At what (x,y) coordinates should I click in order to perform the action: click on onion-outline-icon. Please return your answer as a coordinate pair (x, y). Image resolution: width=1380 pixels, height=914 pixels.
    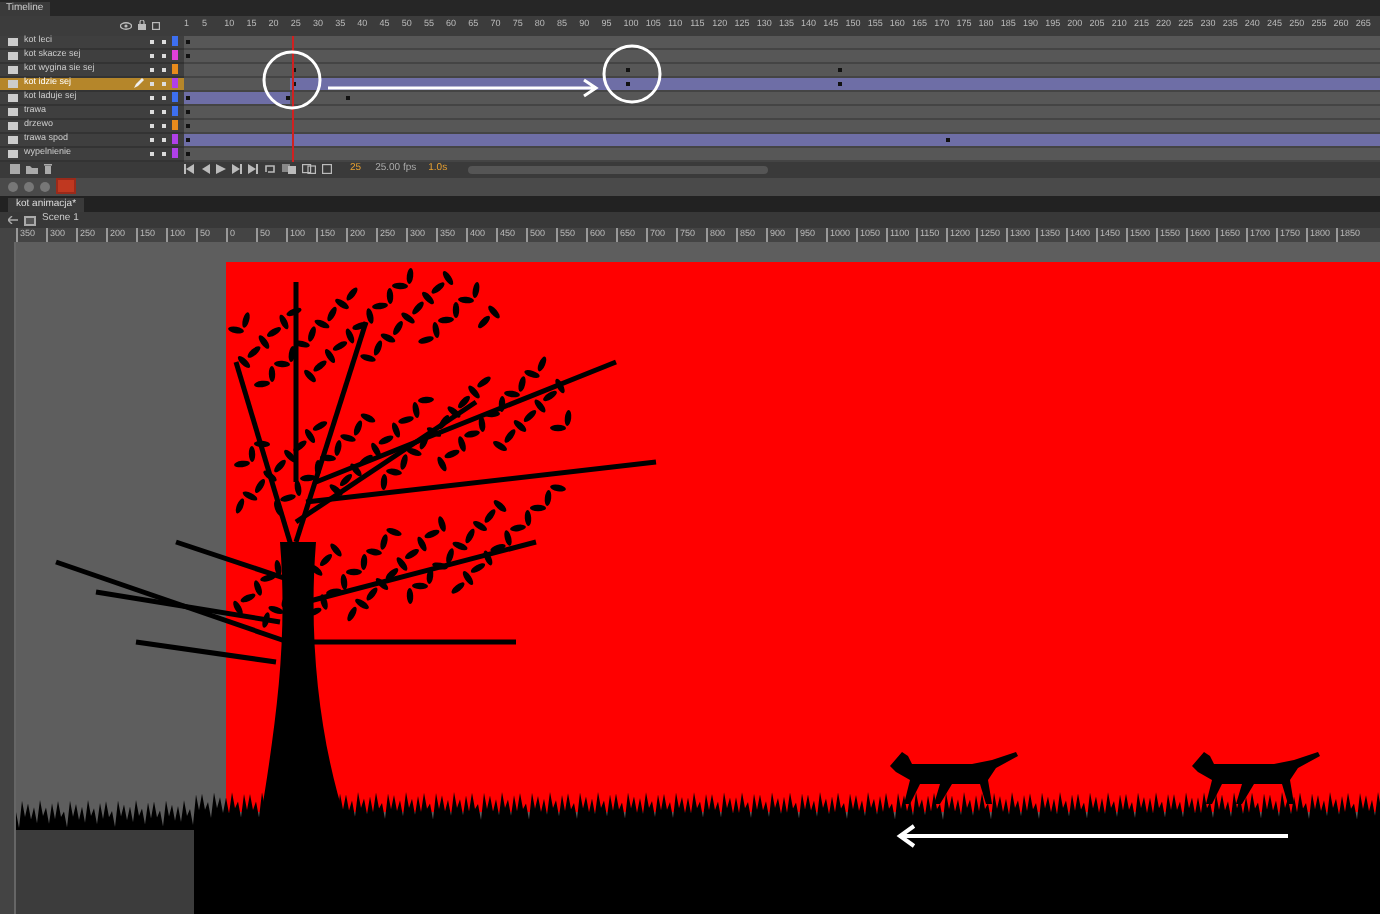
    Looking at the image, I should click on (309, 169).